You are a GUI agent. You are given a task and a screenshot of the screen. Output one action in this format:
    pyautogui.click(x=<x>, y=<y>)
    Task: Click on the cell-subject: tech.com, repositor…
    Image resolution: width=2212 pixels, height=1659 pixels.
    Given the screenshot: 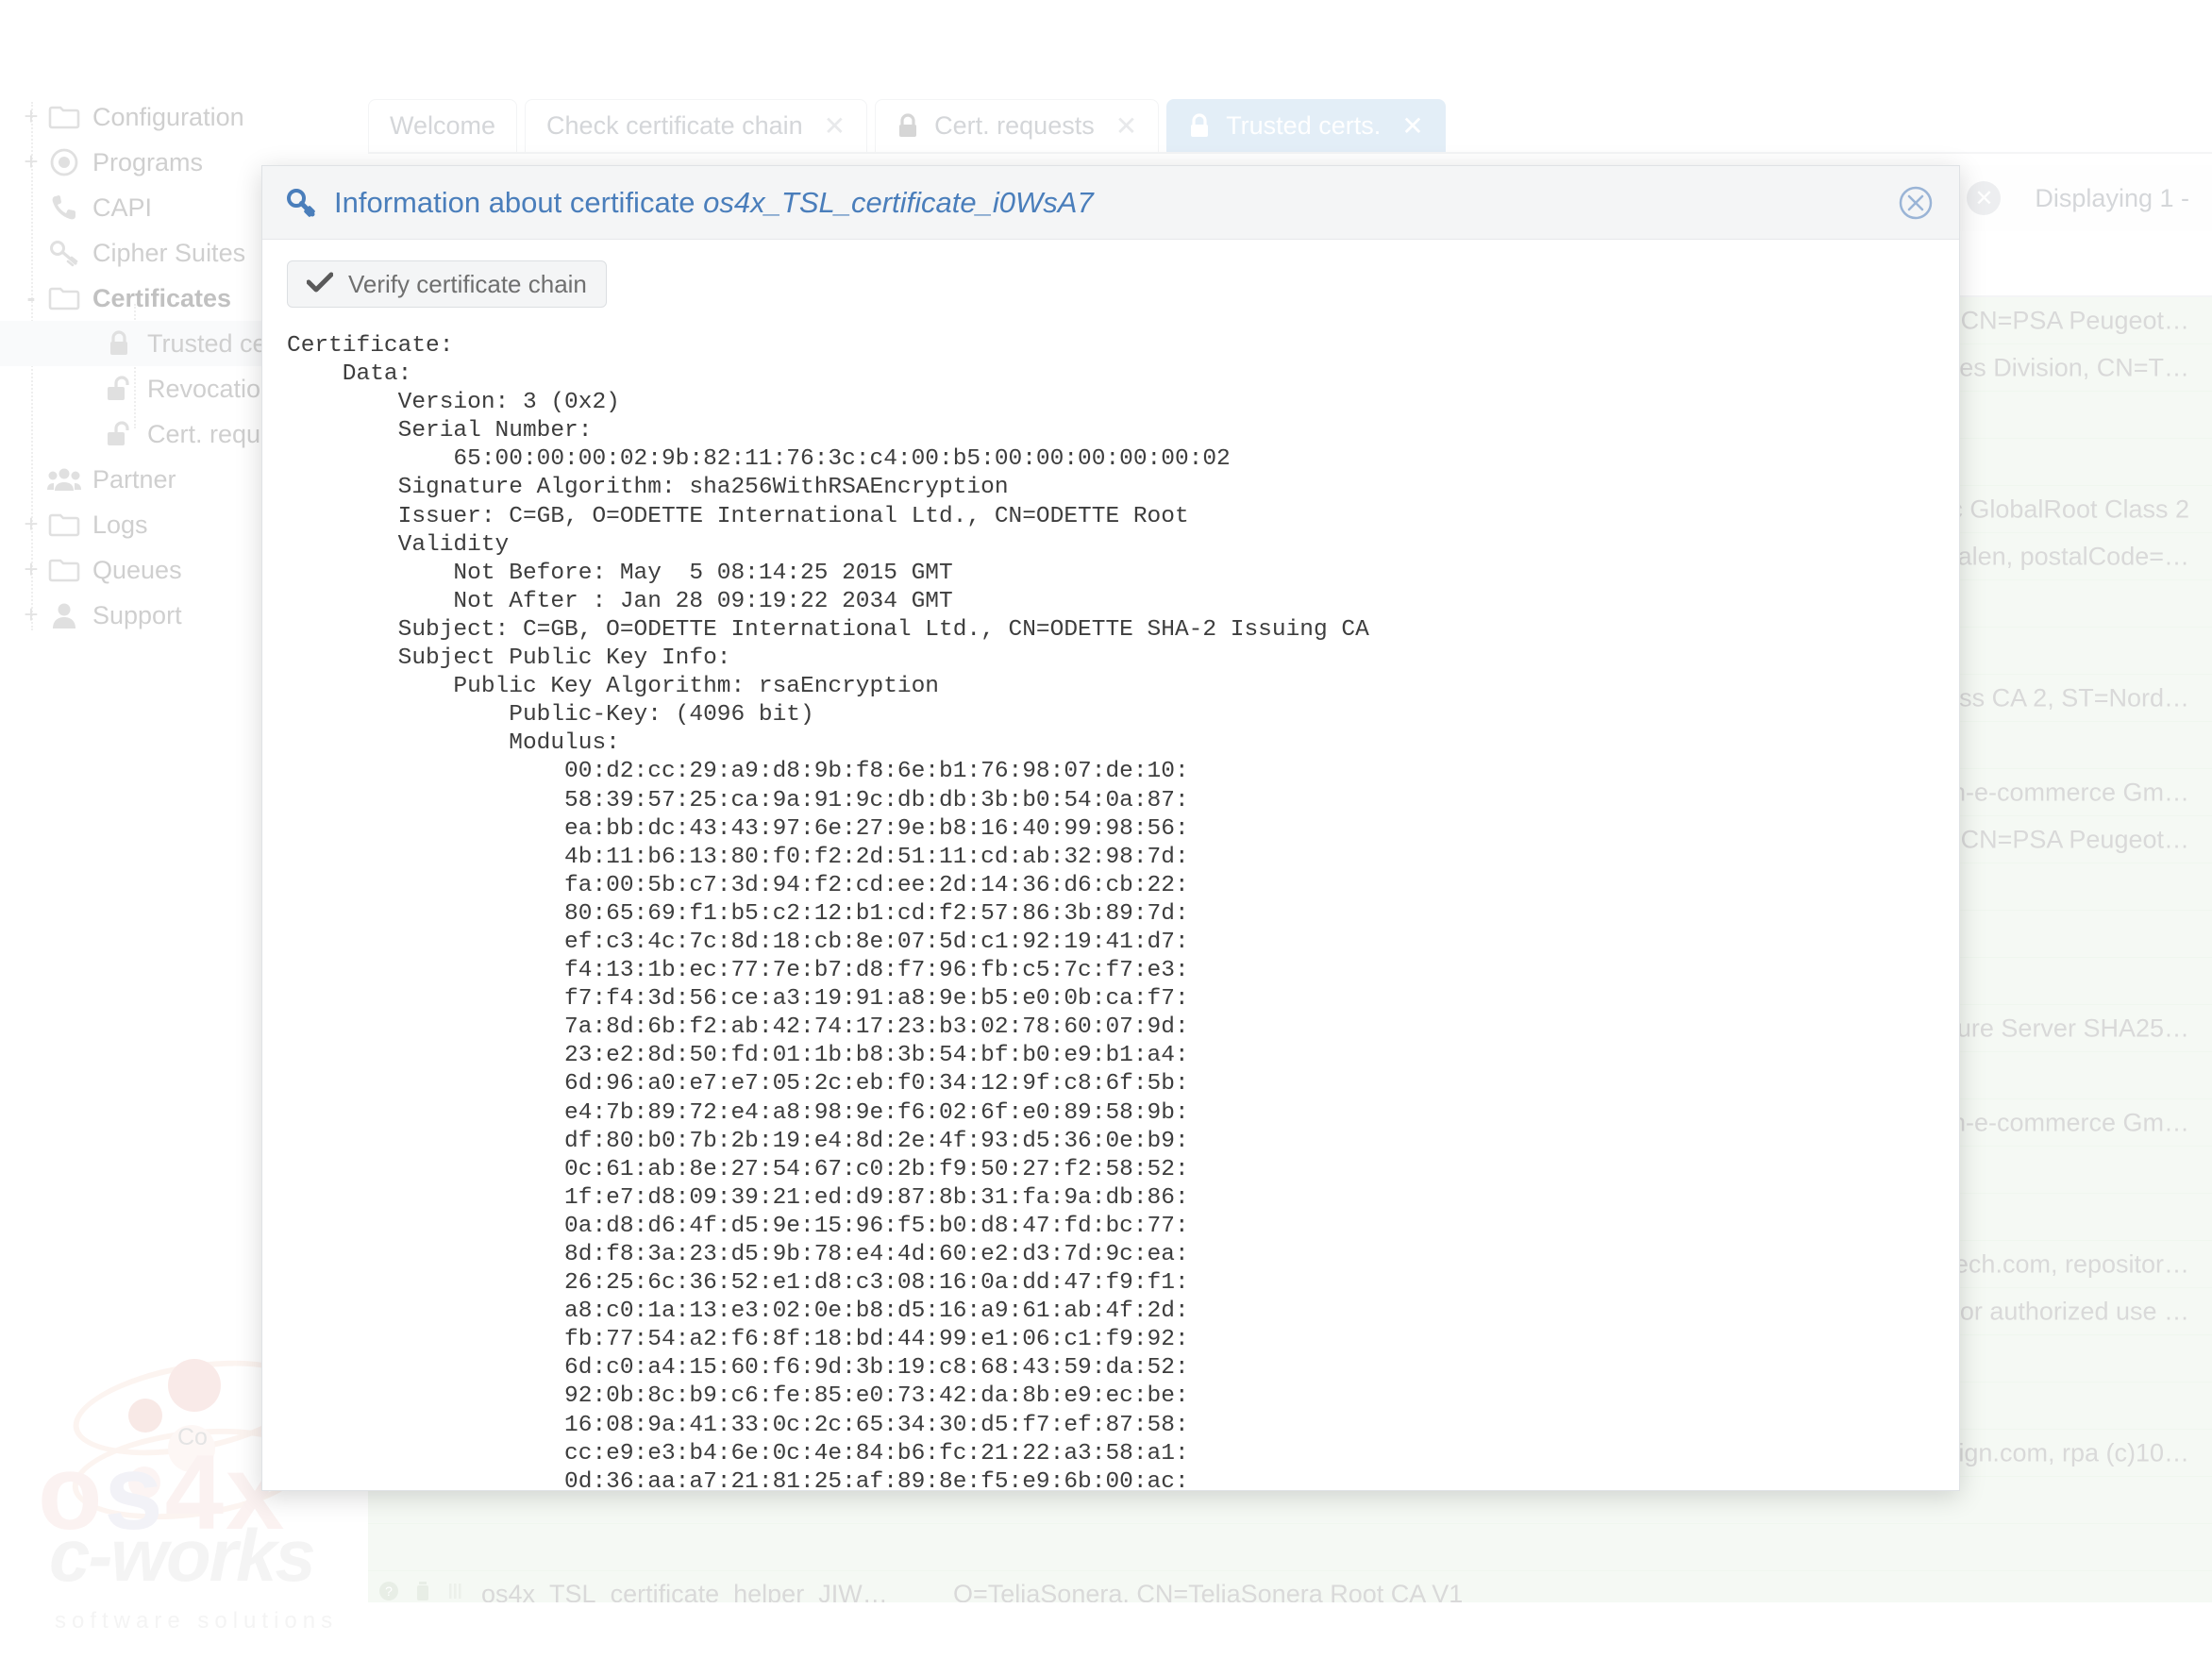 What is the action you would take?
    pyautogui.click(x=2068, y=1263)
    